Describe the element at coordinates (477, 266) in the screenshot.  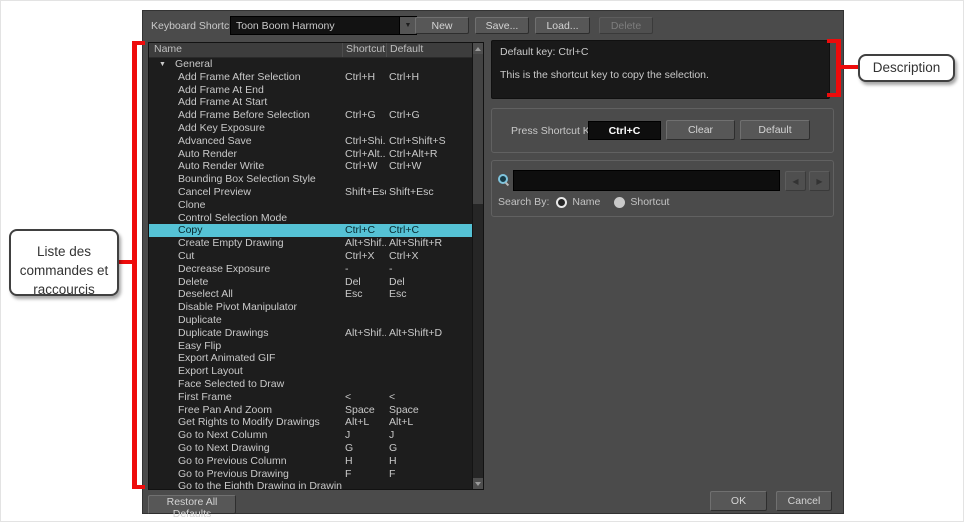
I see `list-scrollbar` at that location.